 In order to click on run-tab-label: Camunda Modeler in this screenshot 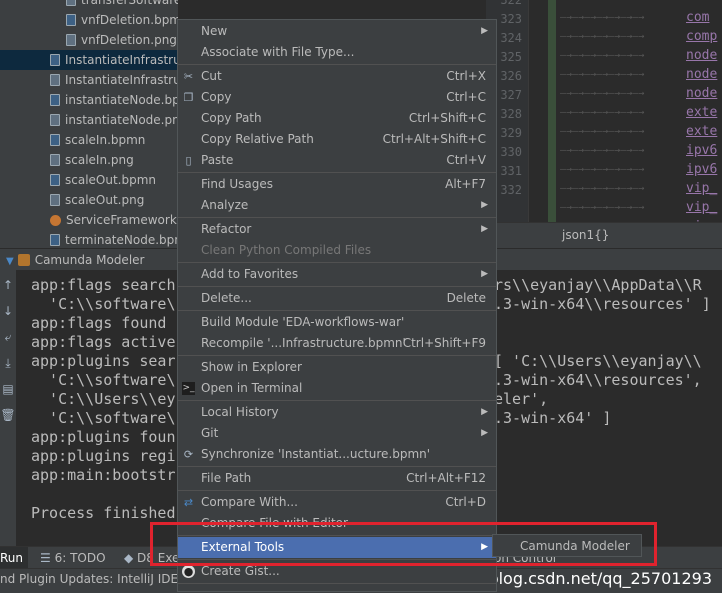, I will do `click(89, 260)`.